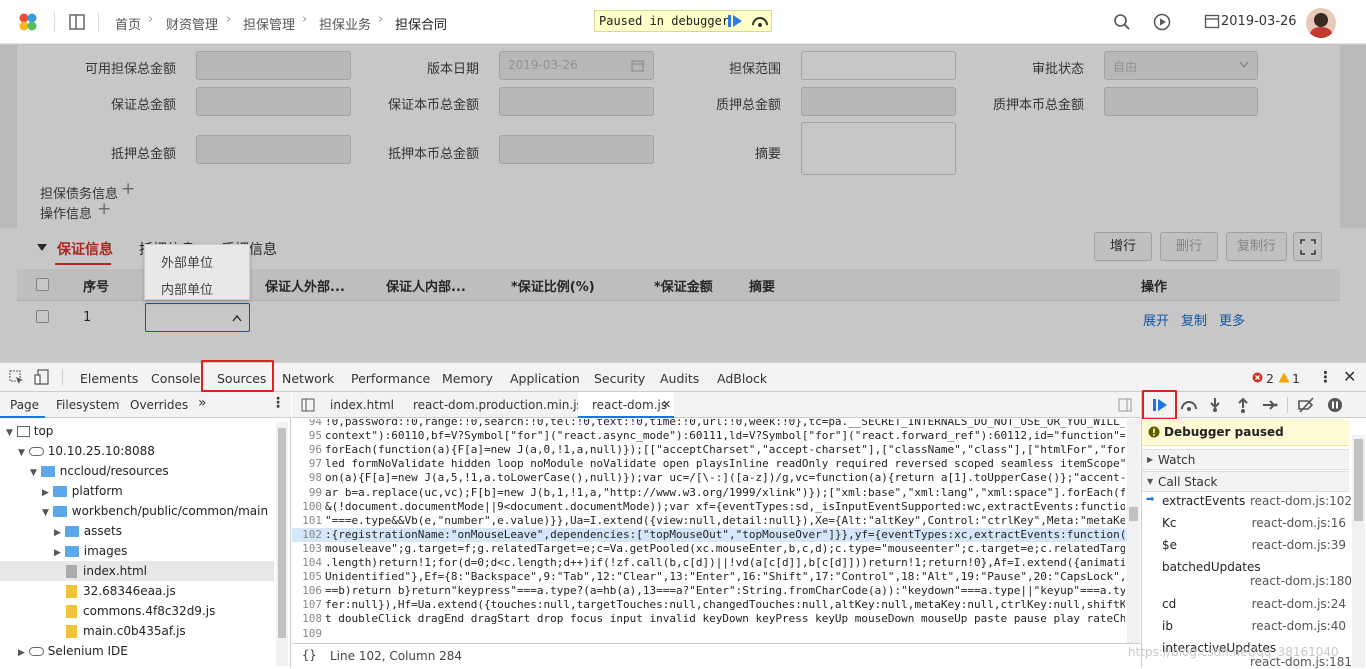  I want to click on tab-security: Security, so click(619, 378).